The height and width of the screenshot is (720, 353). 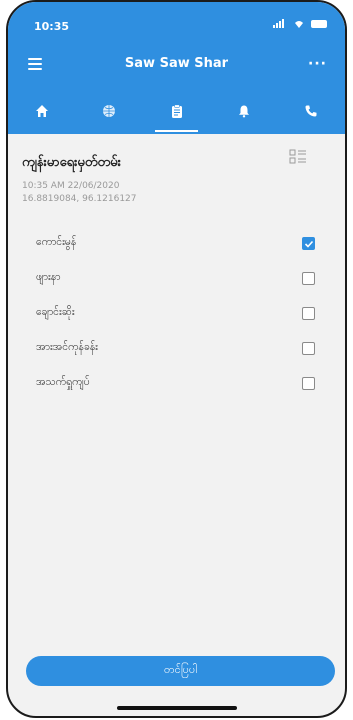 I want to click on tab-health-record, so click(x=176, y=111).